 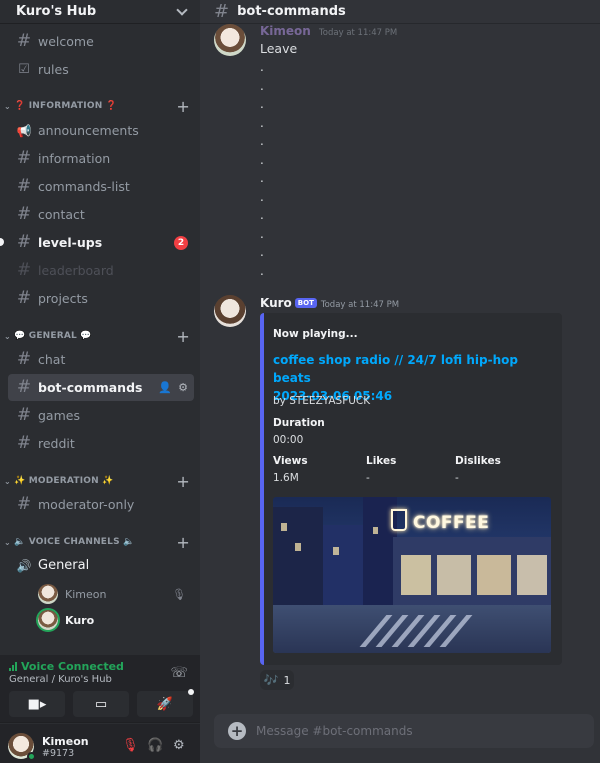 I want to click on channel-label: rules, so click(x=53, y=69).